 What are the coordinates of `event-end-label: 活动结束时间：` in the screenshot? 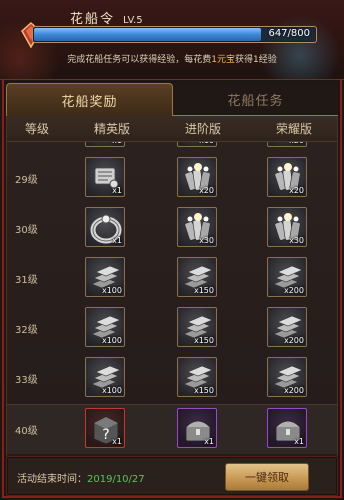 It's located at (52, 479).